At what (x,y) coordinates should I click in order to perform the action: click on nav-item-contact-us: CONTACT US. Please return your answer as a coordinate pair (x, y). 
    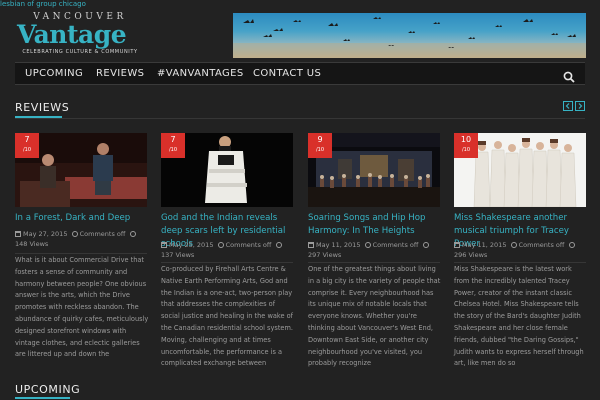
    Looking at the image, I should click on (287, 73).